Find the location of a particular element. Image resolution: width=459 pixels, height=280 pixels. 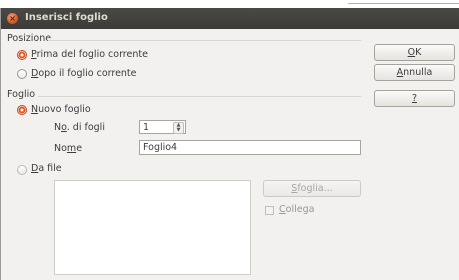

sheet-section-label: Foglio is located at coordinates (21, 94).